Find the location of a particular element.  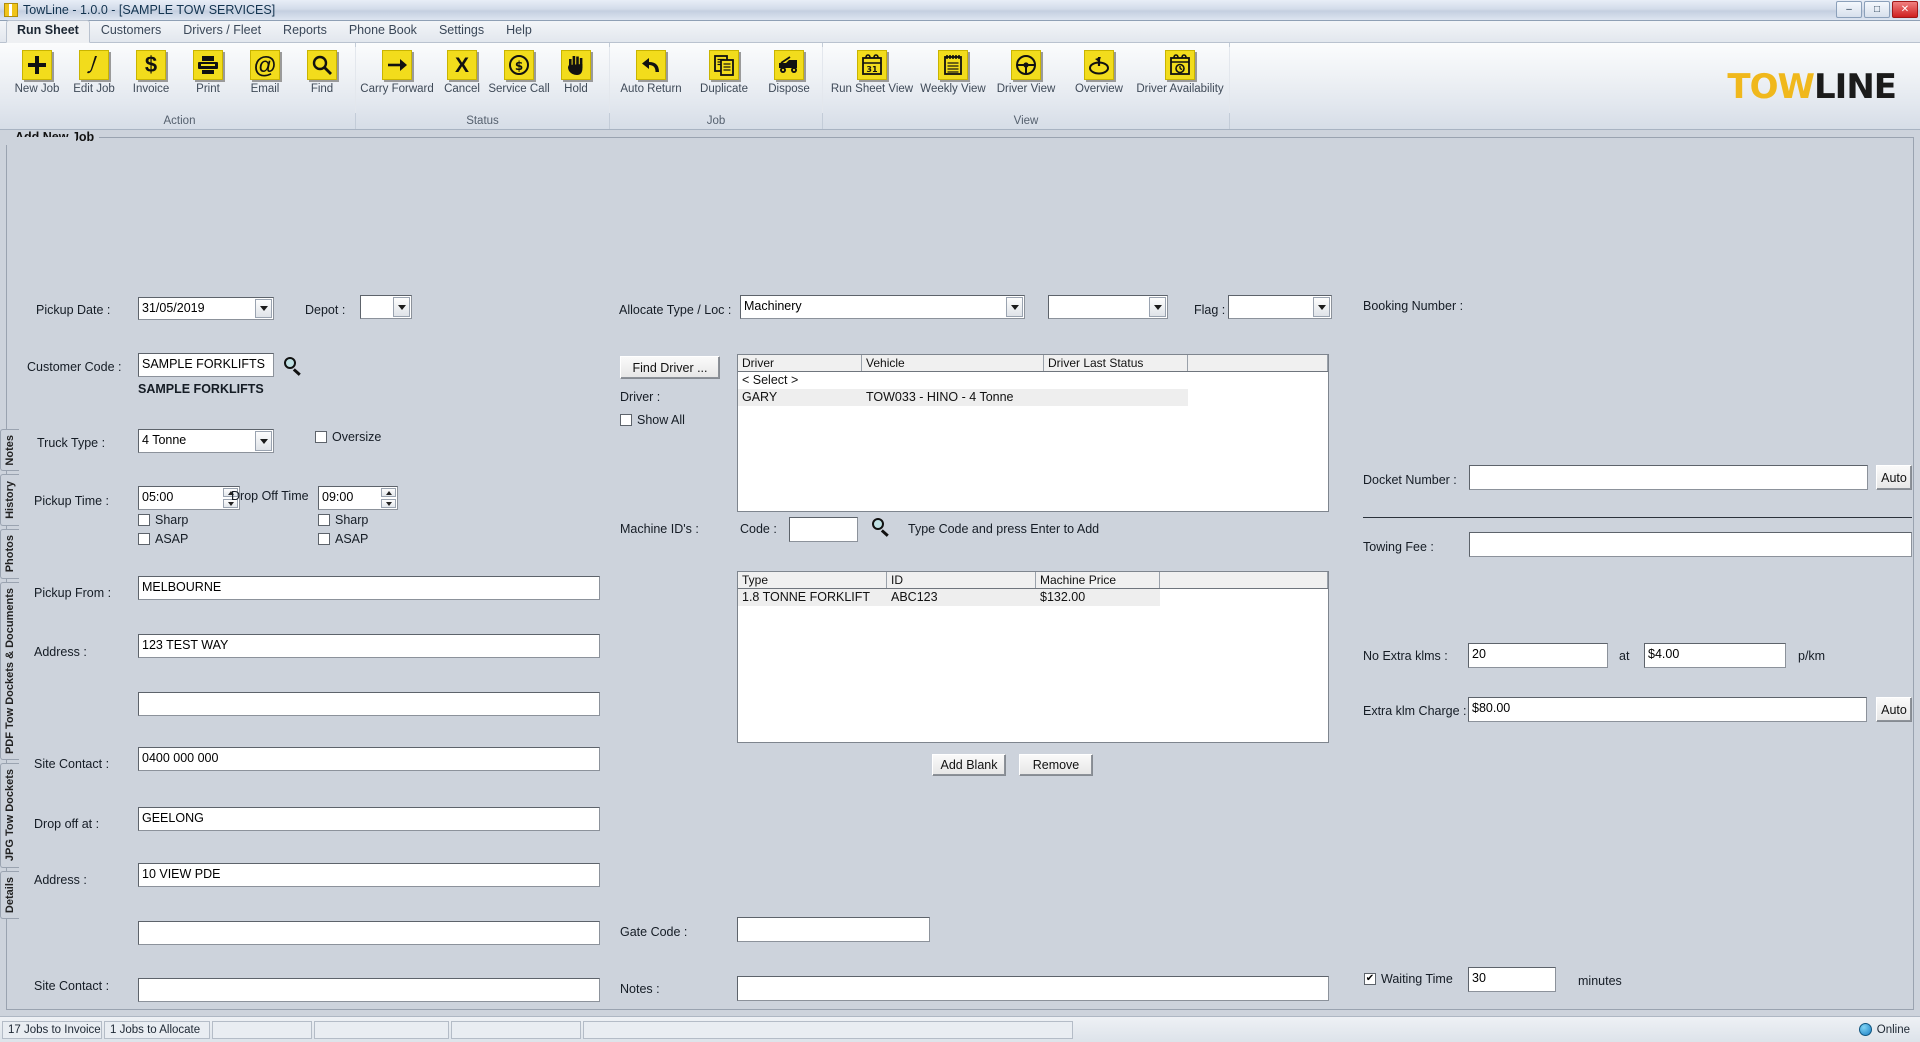

divider is located at coordinates (1637, 517).